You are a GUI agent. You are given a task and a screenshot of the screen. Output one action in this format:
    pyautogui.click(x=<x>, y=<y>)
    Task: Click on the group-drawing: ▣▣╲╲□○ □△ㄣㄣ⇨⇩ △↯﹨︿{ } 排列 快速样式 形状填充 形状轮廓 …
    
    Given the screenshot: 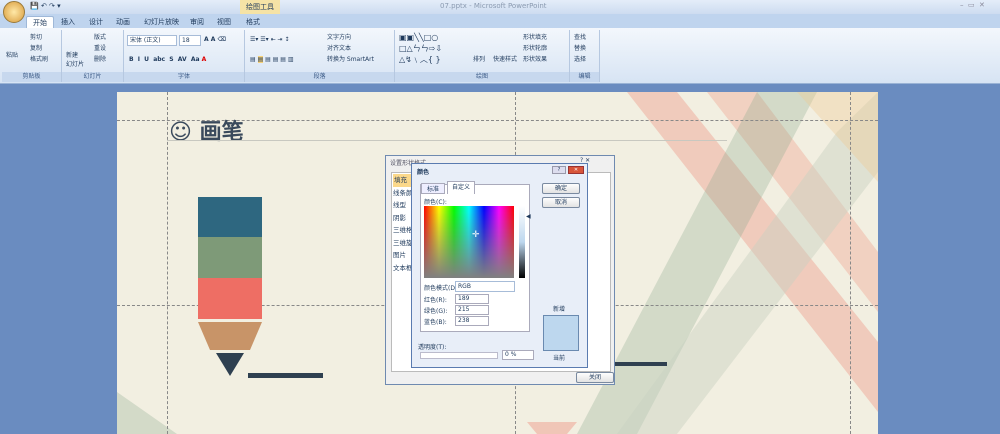 What is the action you would take?
    pyautogui.click(x=482, y=56)
    